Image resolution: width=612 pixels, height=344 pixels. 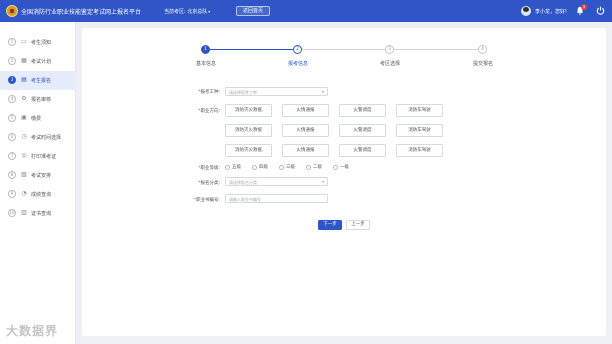 I want to click on job-type-label: *报考工种:, so click(x=209, y=92).